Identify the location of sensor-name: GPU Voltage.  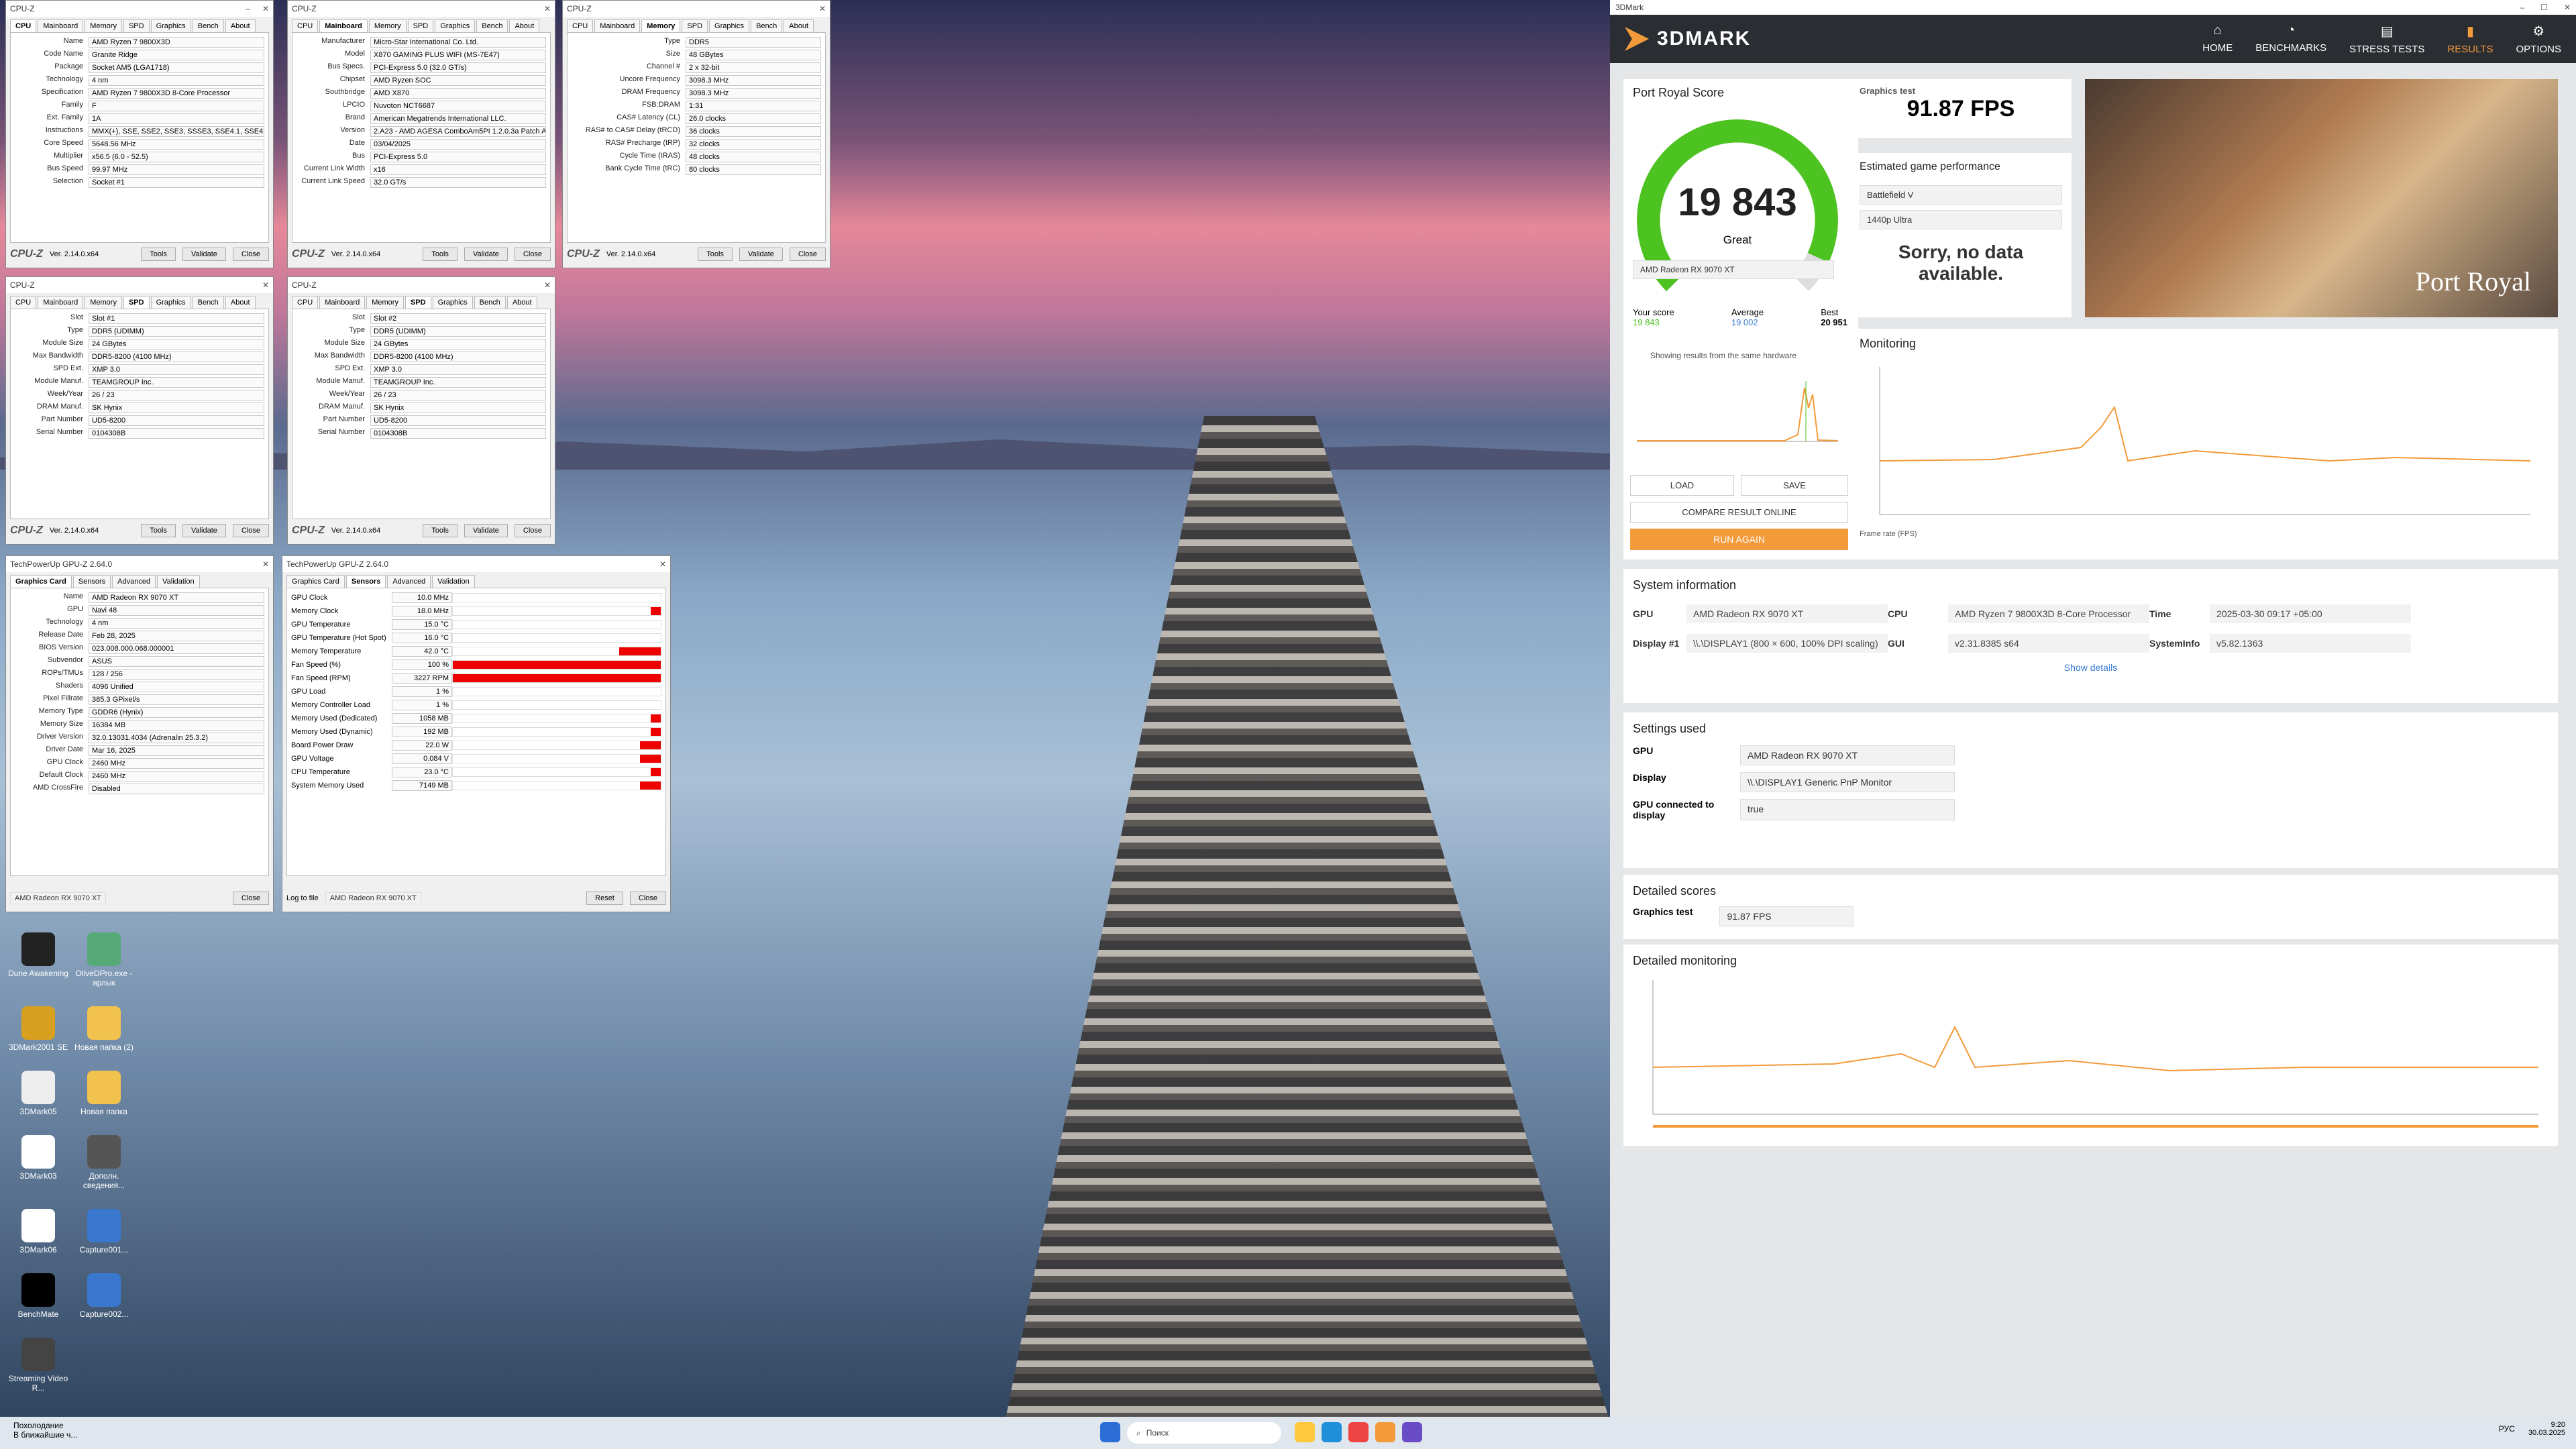
(341, 759).